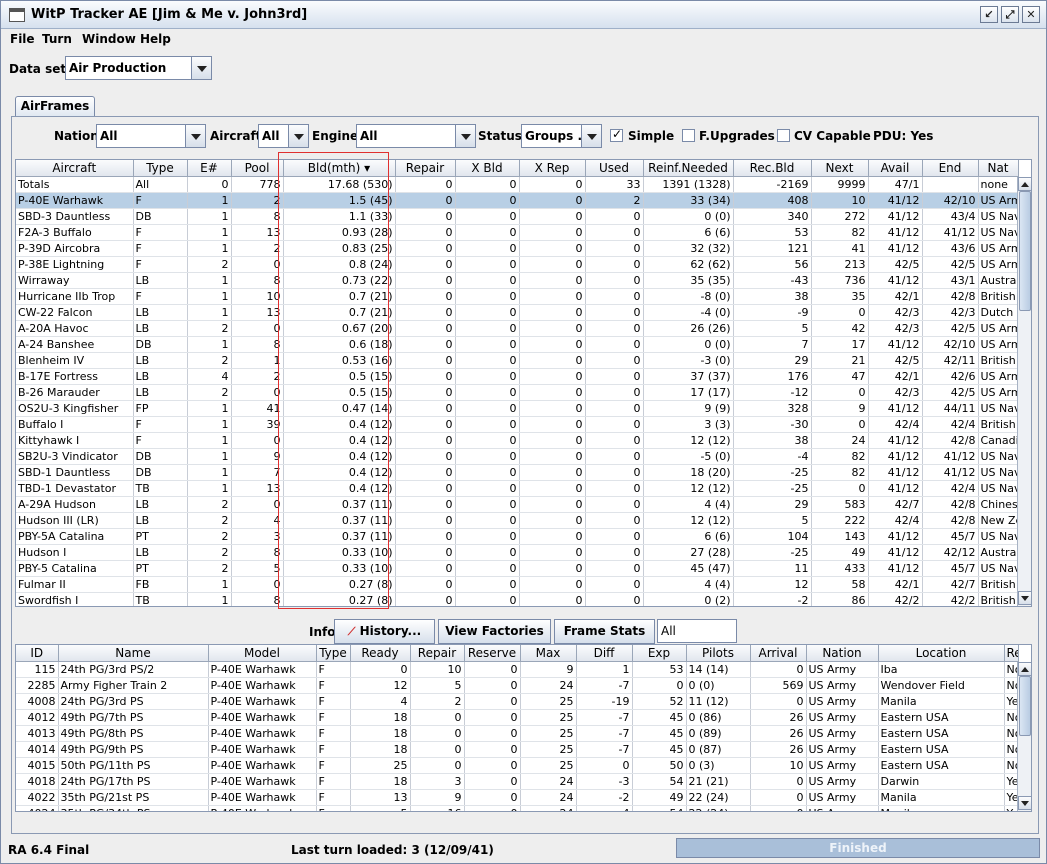  What do you see at coordinates (614, 168) in the screenshot?
I see `airframe-col-header: Used` at bounding box center [614, 168].